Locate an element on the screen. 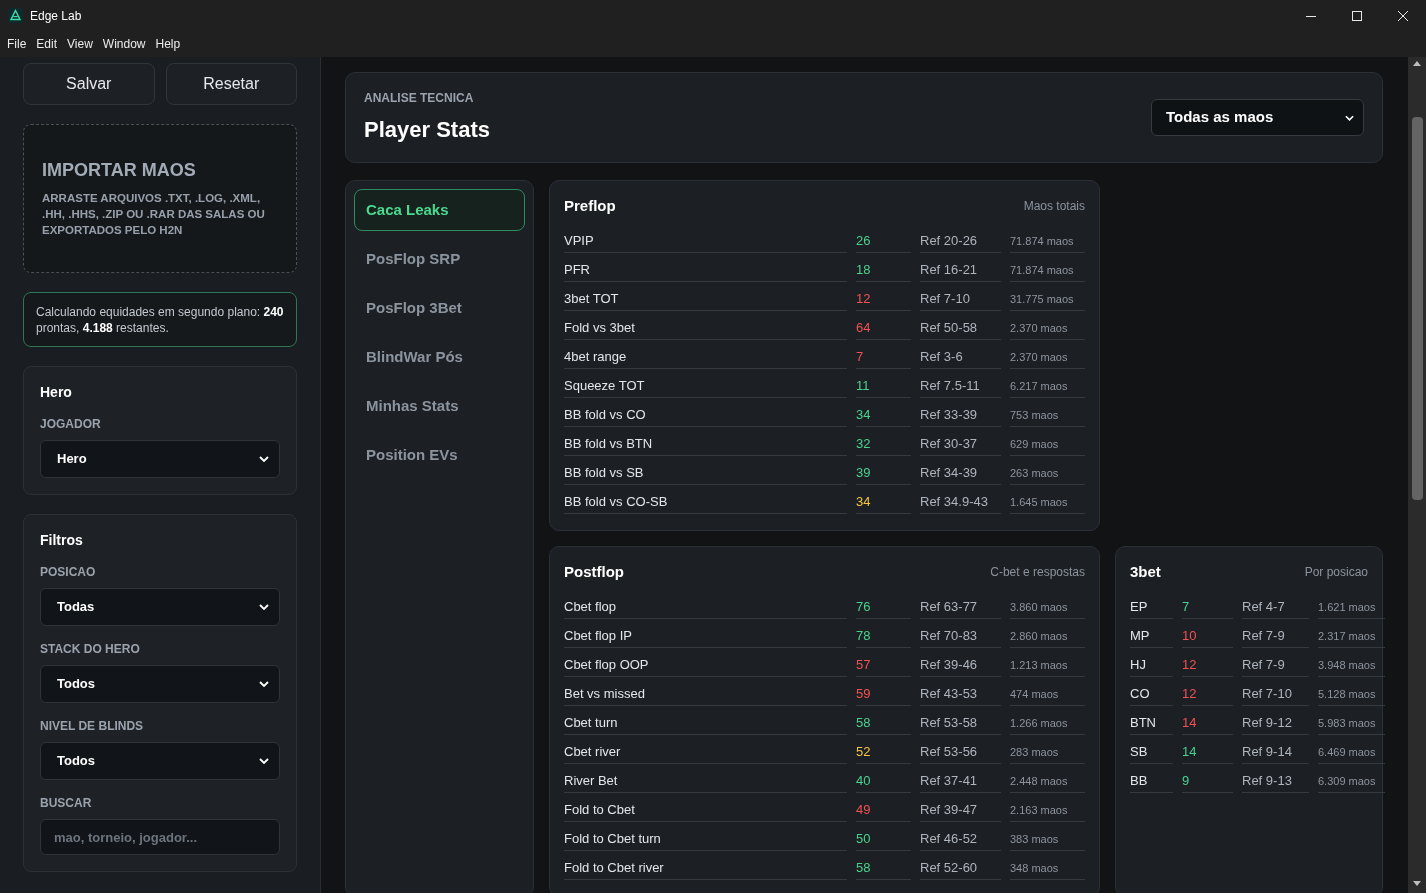  hand-count: 3.948 maos is located at coordinates (1351, 666).